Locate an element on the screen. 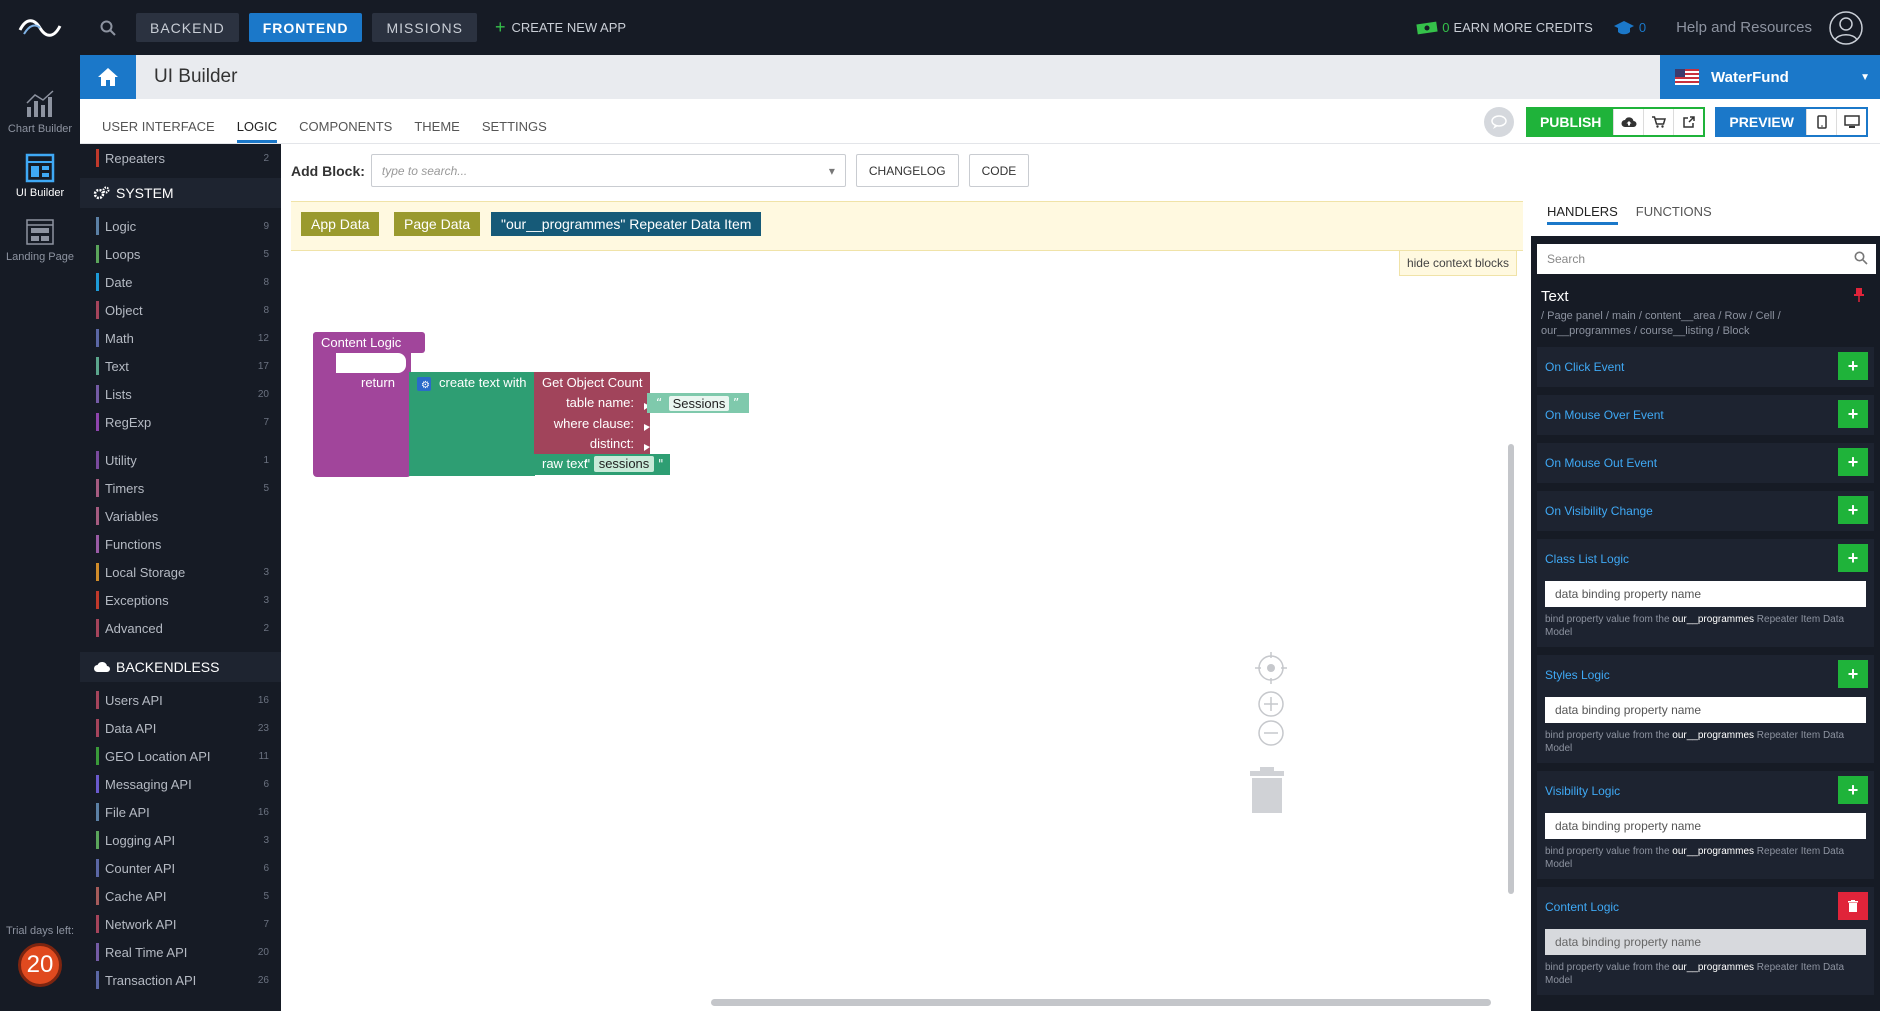  zoom-out-icon is located at coordinates (1271, 733).